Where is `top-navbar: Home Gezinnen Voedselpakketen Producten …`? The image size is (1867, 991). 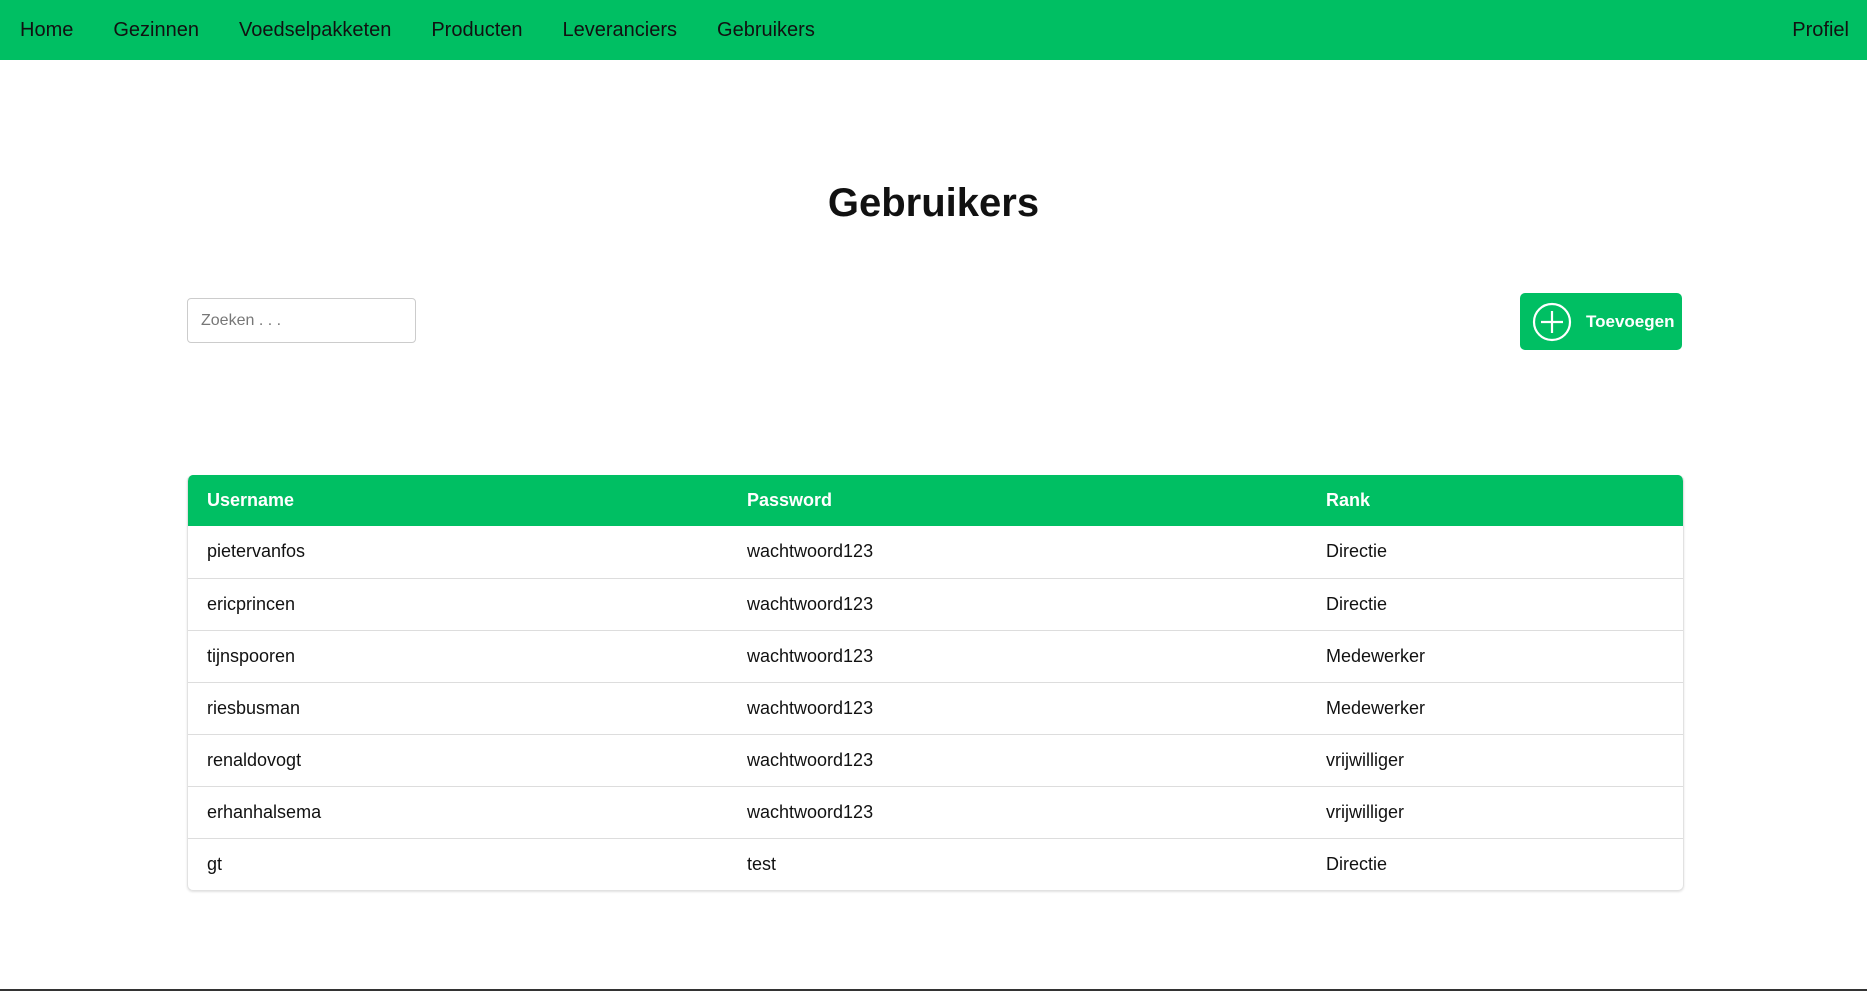 top-navbar: Home Gezinnen Voedselpakketen Producten … is located at coordinates (933, 30).